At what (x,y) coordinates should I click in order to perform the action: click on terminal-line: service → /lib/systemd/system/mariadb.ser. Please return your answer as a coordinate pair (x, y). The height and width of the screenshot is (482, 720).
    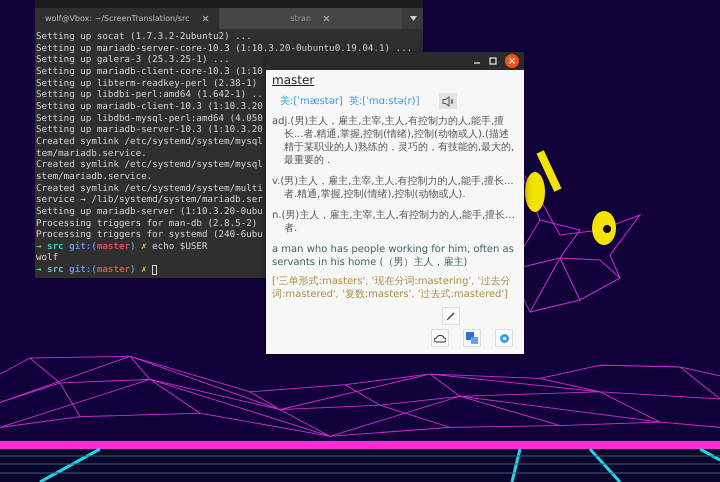
    Looking at the image, I should click on (149, 200).